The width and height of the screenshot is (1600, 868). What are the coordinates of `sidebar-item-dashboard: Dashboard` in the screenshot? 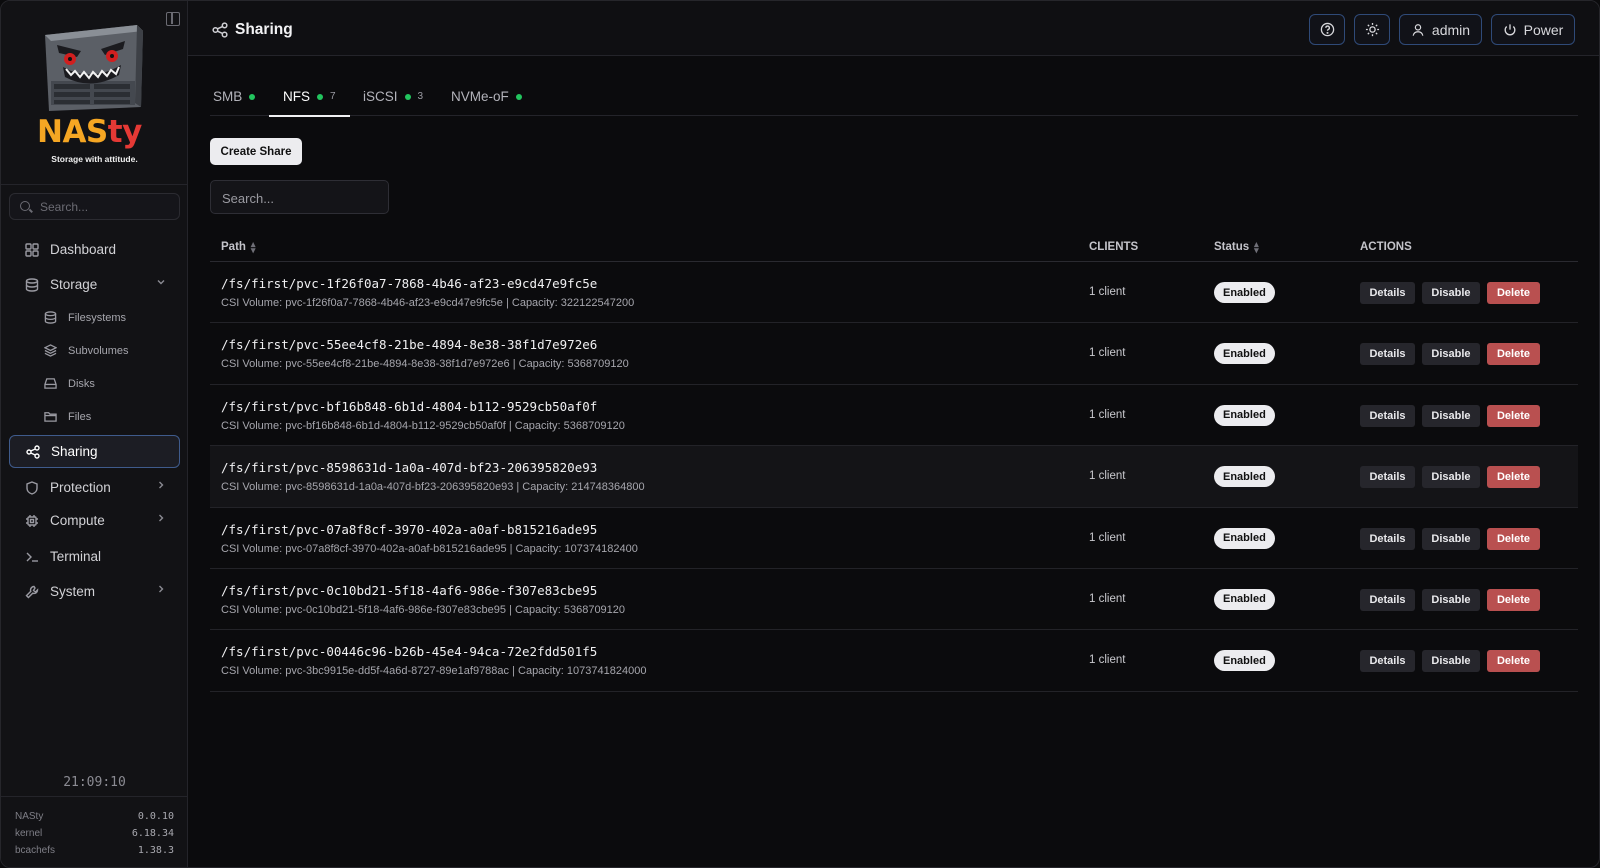 It's located at (94, 249).